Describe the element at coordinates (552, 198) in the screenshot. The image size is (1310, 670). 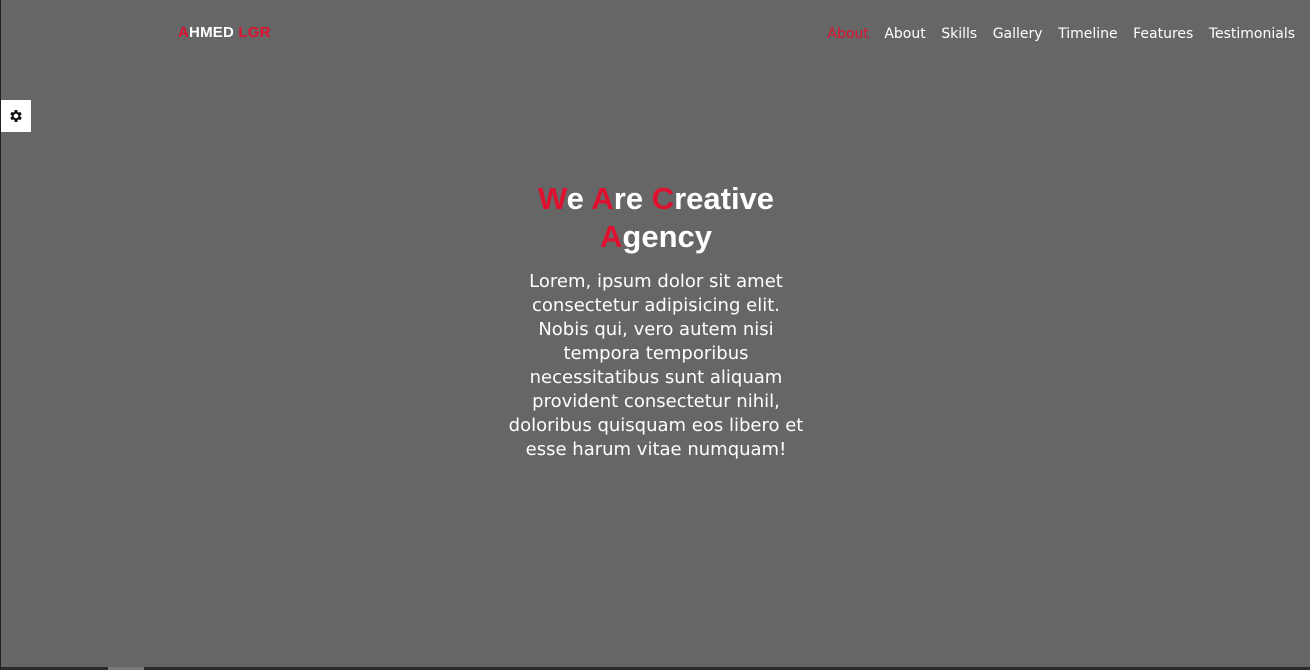
I see `hero-title-letter: W` at that location.